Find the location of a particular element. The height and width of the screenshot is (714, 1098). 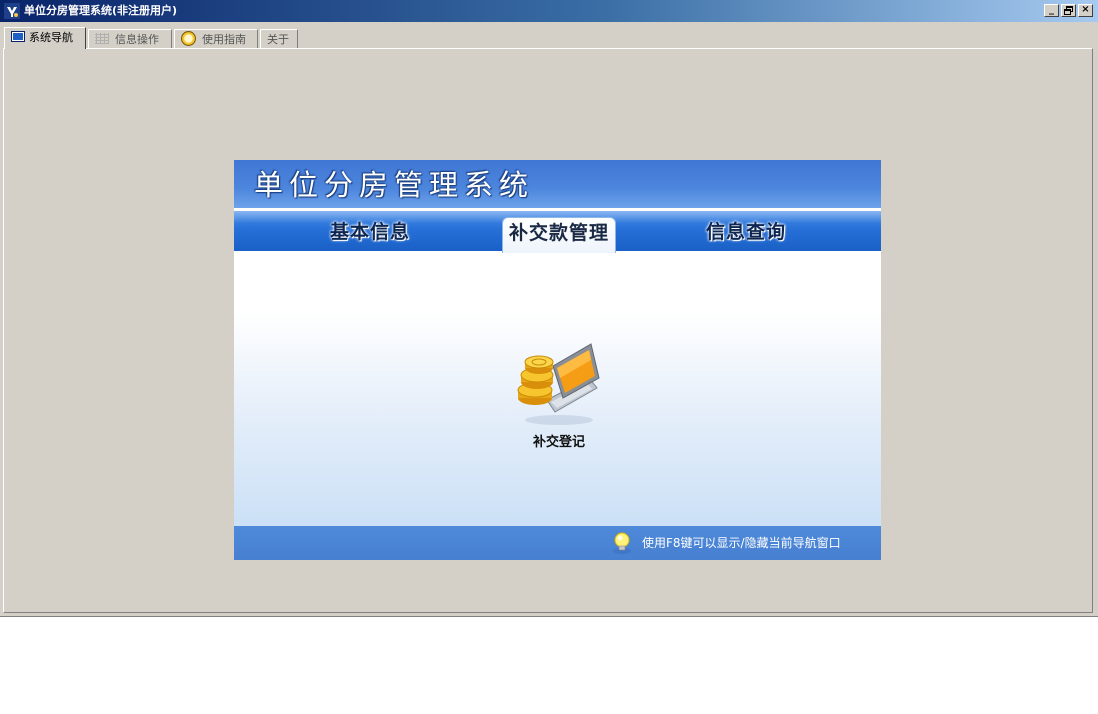

restore-button is located at coordinates (1068, 10).